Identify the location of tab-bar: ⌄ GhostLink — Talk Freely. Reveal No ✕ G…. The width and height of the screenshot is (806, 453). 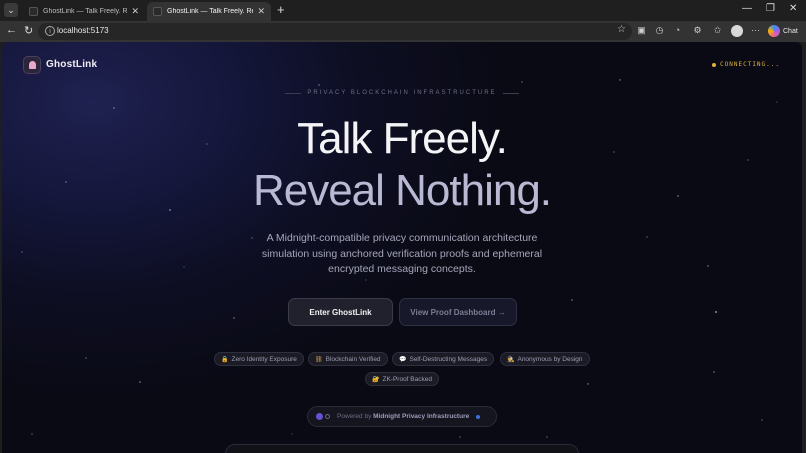
(403, 10).